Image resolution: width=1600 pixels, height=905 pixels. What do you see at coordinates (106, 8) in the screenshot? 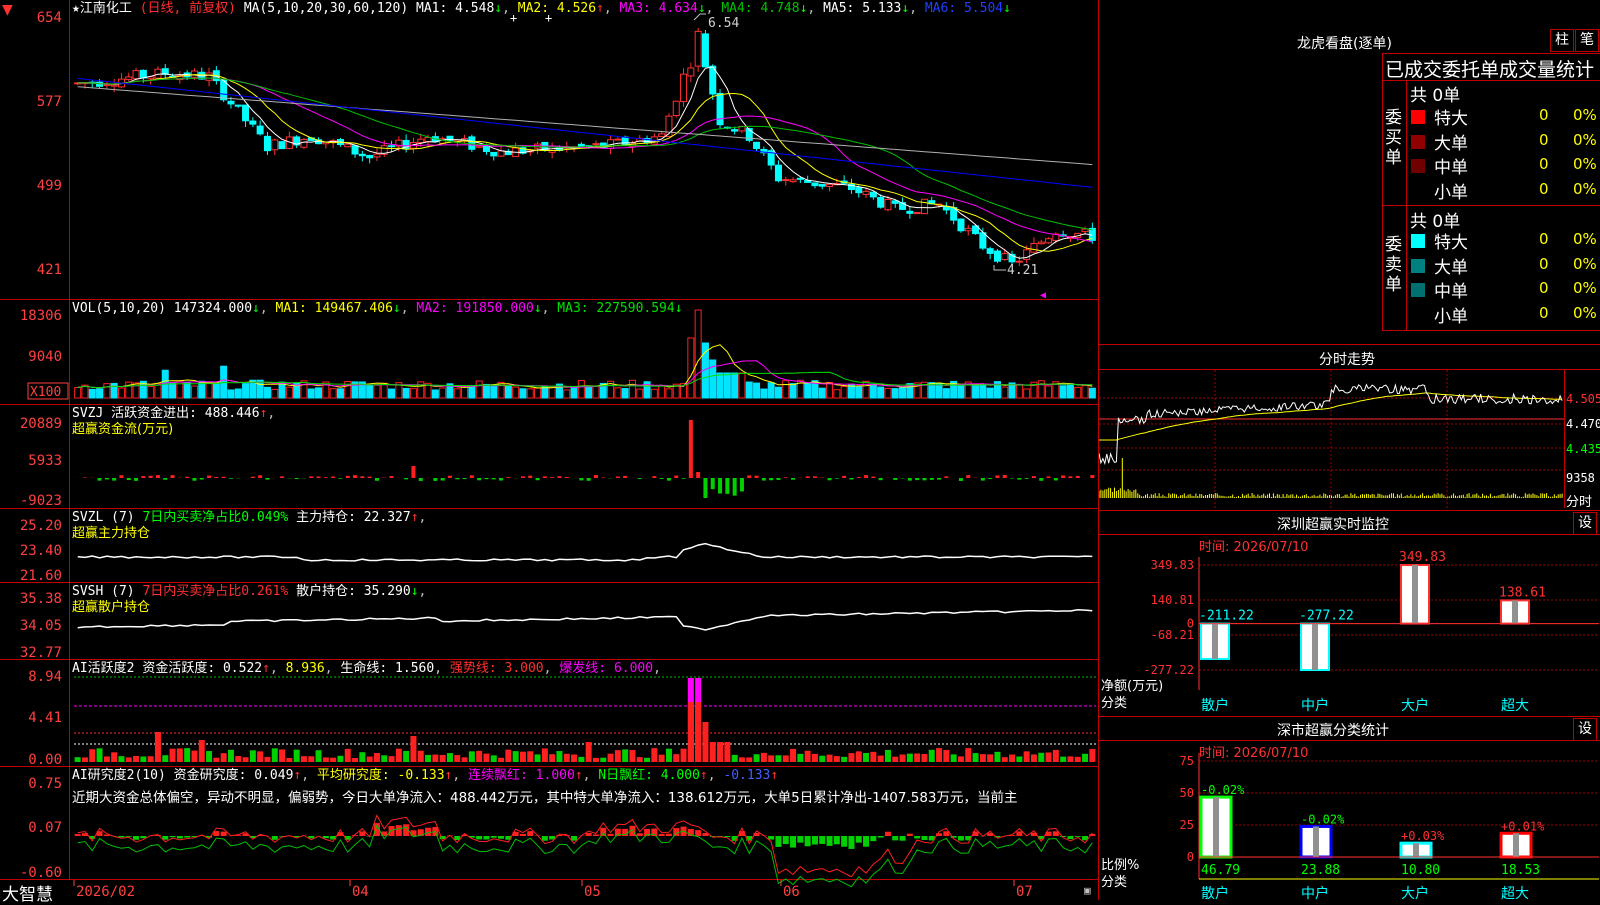
I see `stock-name: 江南化工` at bounding box center [106, 8].